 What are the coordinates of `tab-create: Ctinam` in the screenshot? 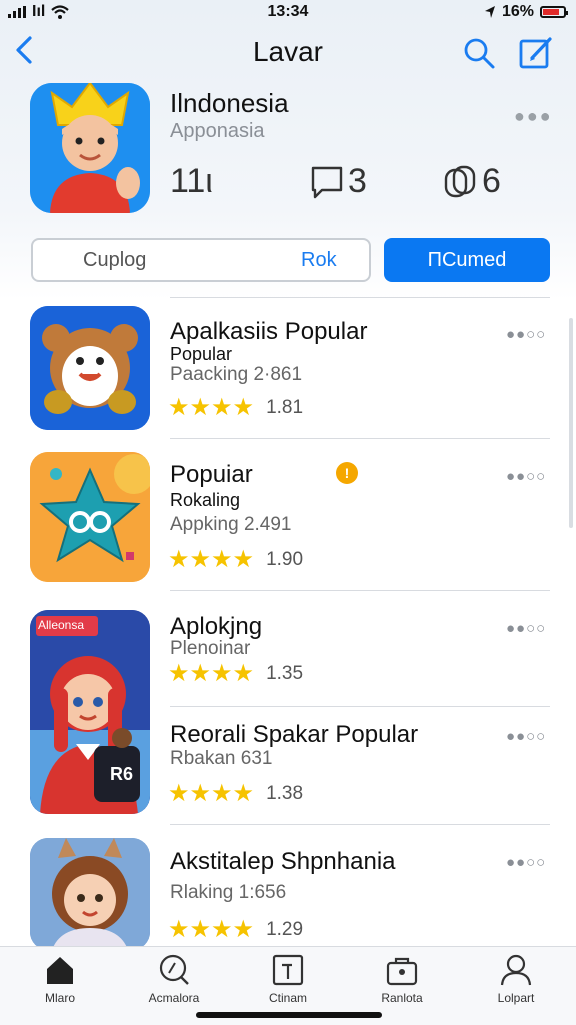 It's located at (288, 979).